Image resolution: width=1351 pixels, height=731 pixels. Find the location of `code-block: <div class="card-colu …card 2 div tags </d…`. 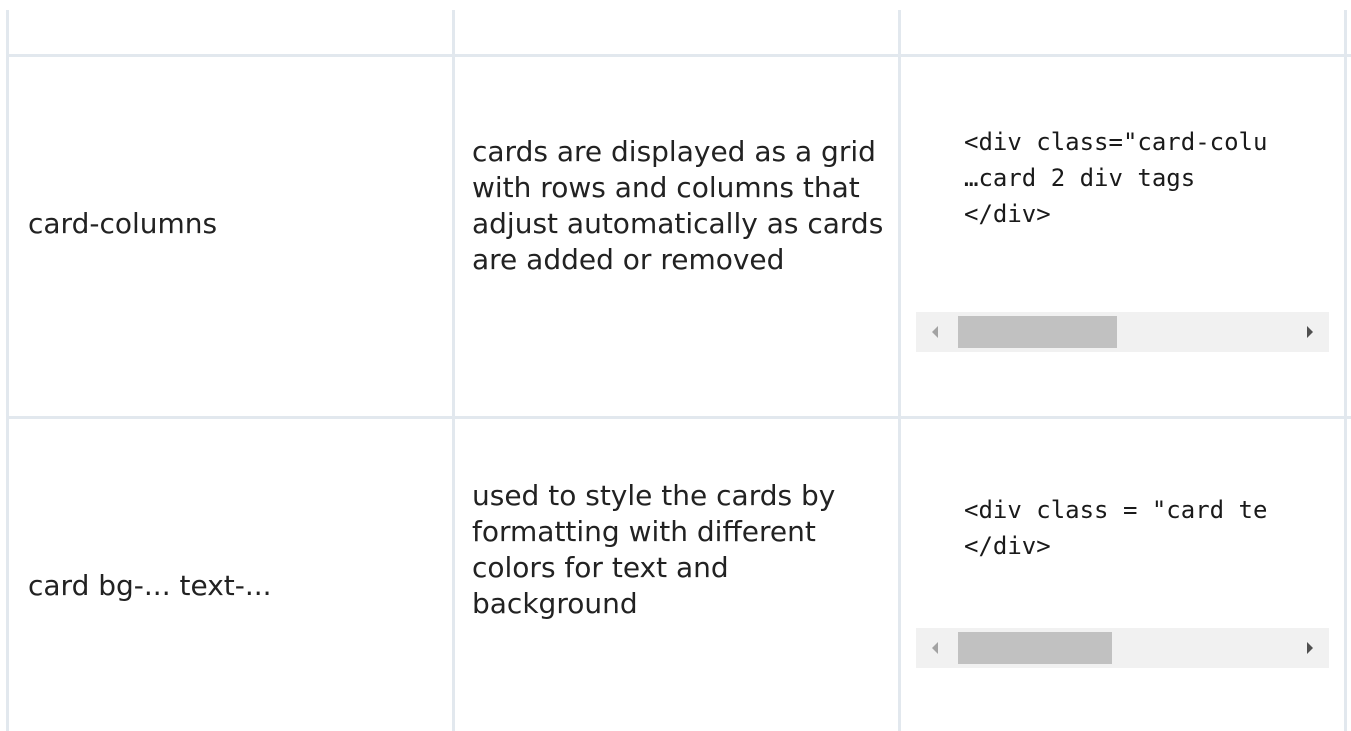

code-block: <div class="card-colu …card 2 div tags </d… is located at coordinates (1122, 178).